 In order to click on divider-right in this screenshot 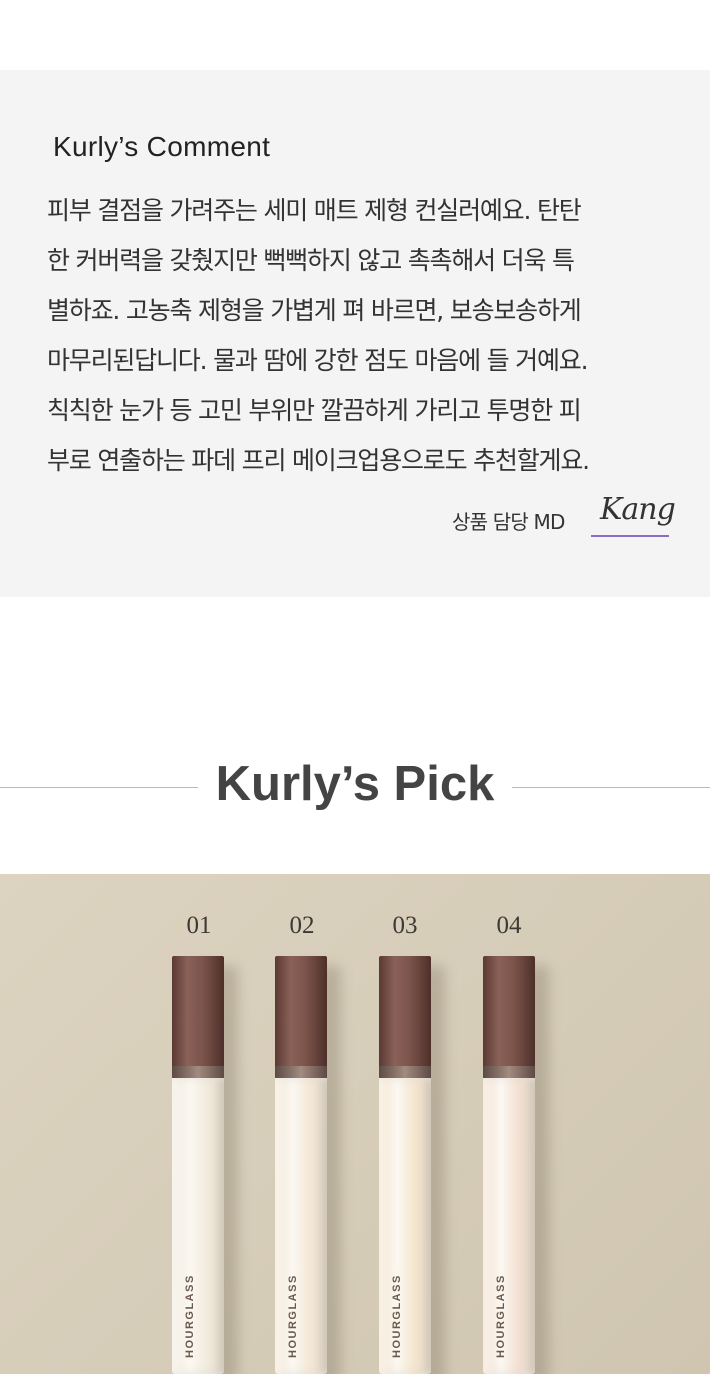, I will do `click(611, 787)`.